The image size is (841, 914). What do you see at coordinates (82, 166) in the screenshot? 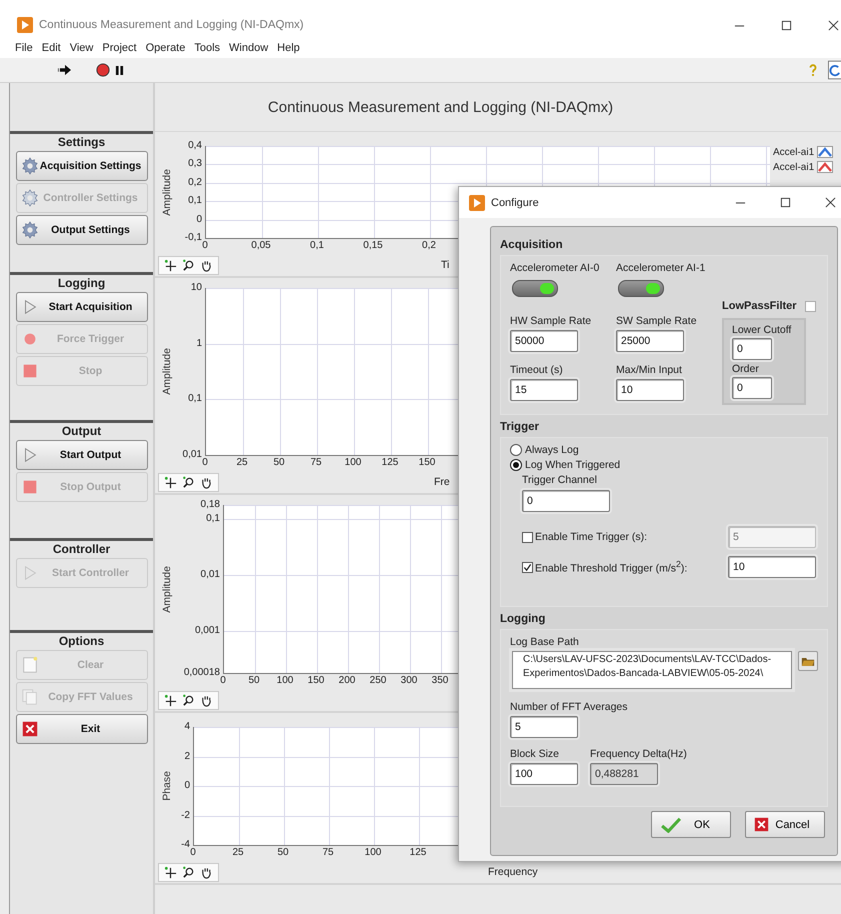
I see `side-button: Acquisition Settings` at bounding box center [82, 166].